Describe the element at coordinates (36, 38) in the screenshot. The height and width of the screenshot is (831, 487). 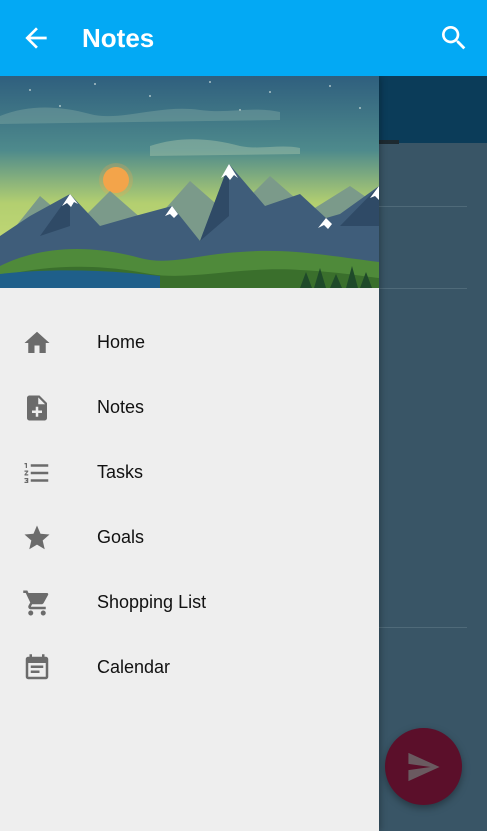
I see `arrow-back-icon` at that location.